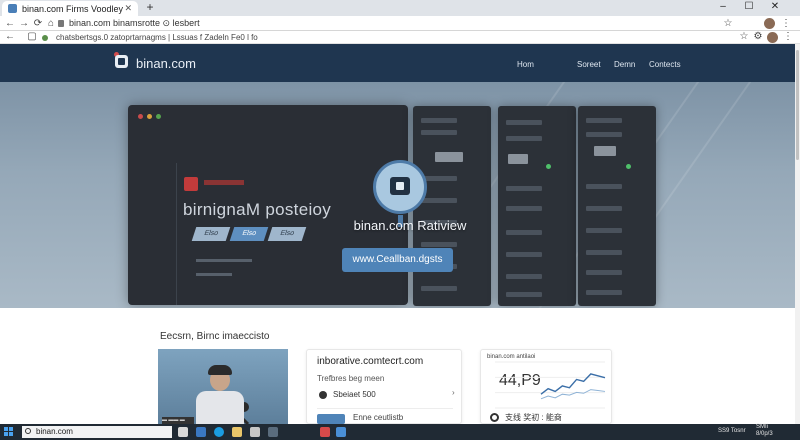 This screenshot has height=440, width=800. I want to click on nav-home: Hom, so click(525, 64).